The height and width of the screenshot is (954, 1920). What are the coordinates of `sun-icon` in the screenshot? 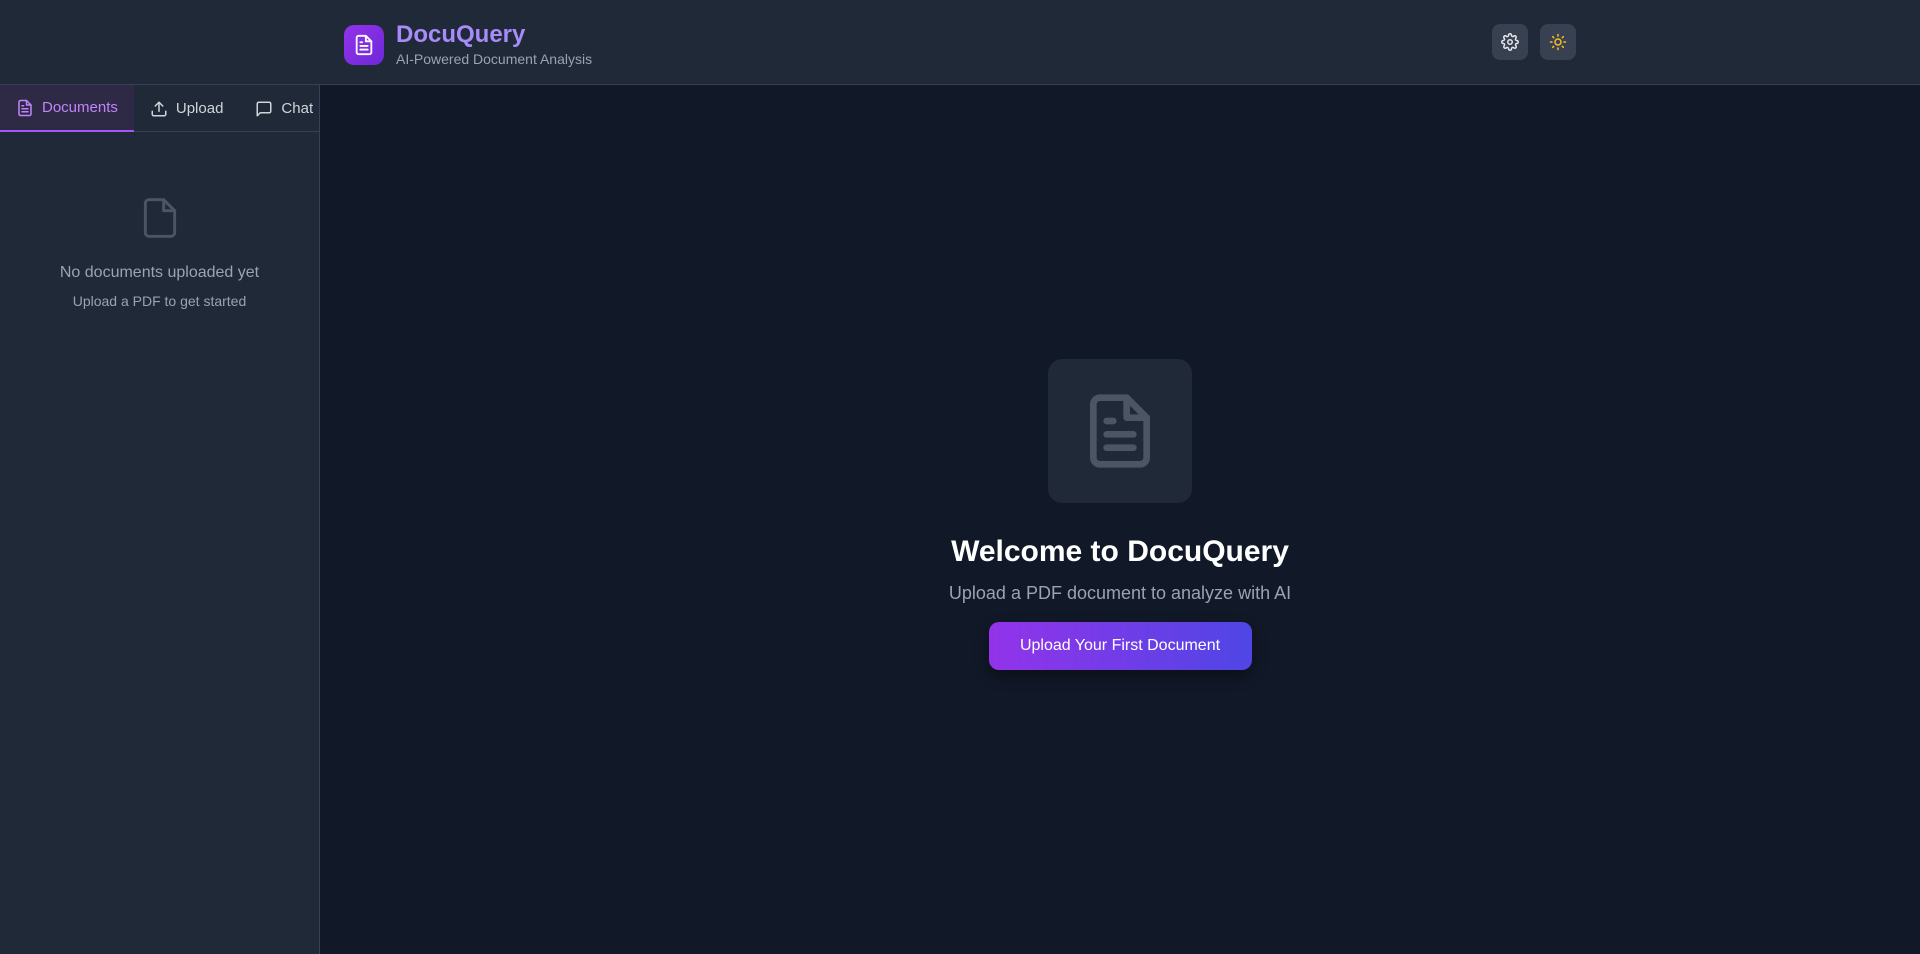 It's located at (1558, 42).